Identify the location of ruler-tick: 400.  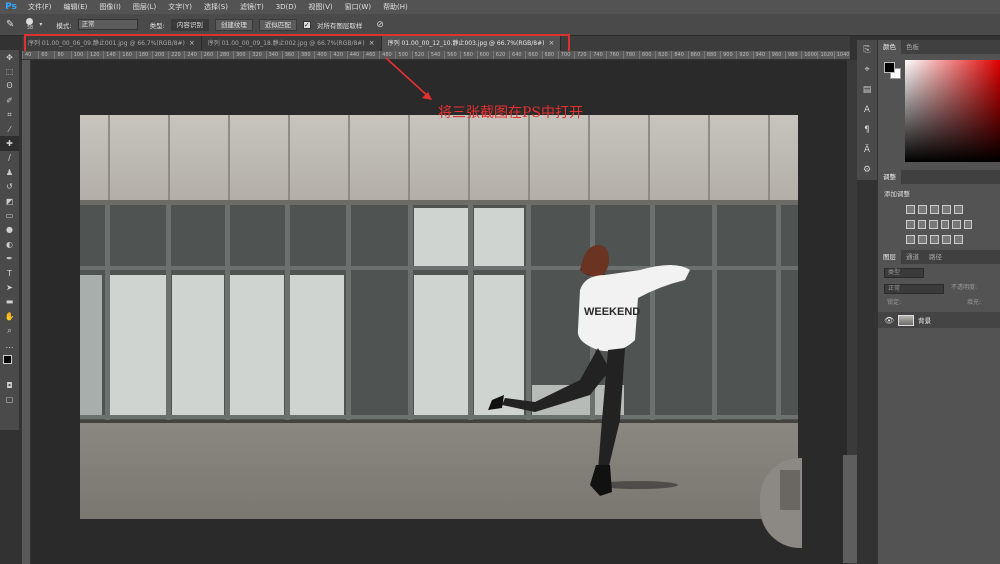
(322, 55).